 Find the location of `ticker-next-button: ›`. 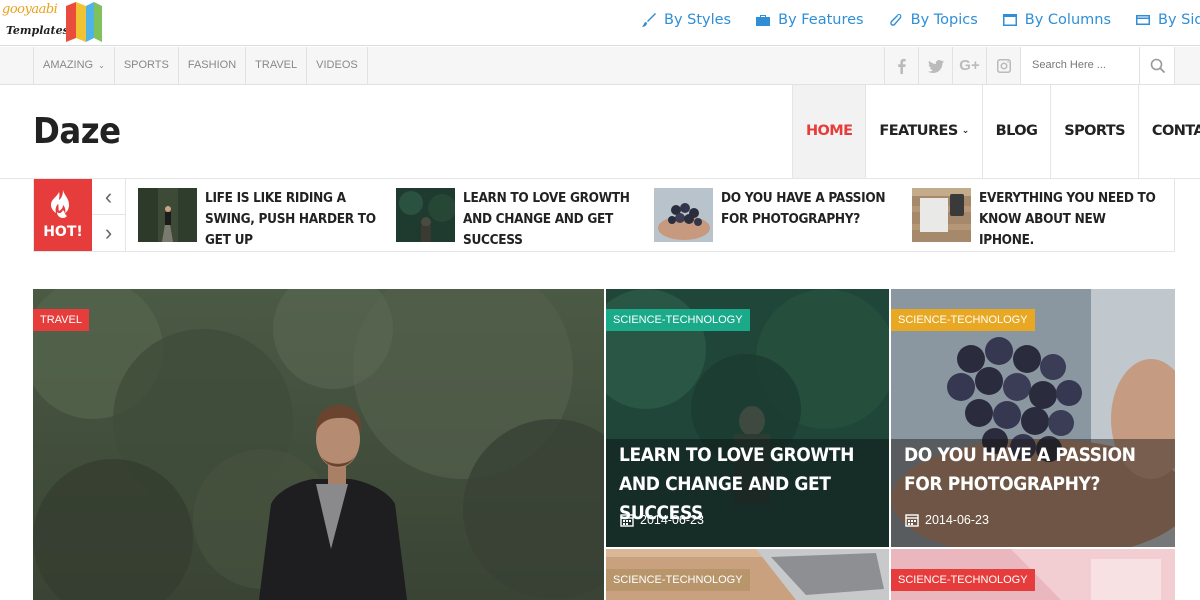

ticker-next-button: › is located at coordinates (108, 233).